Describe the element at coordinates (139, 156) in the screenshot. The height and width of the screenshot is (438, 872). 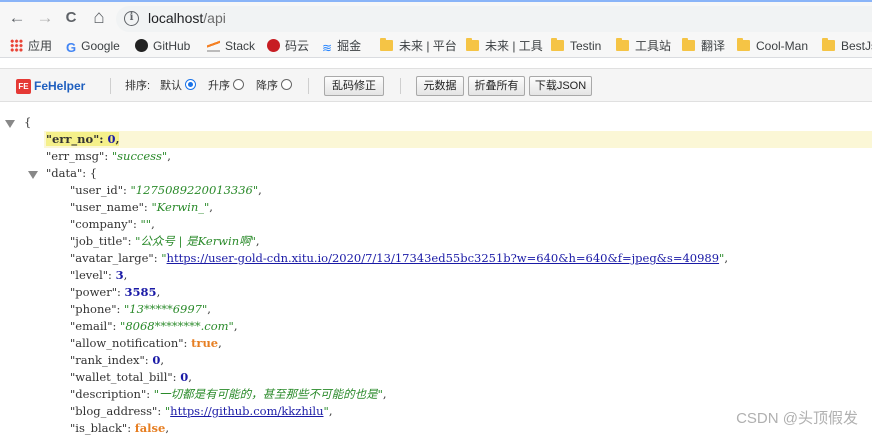
I see `json-value: "success"` at that location.